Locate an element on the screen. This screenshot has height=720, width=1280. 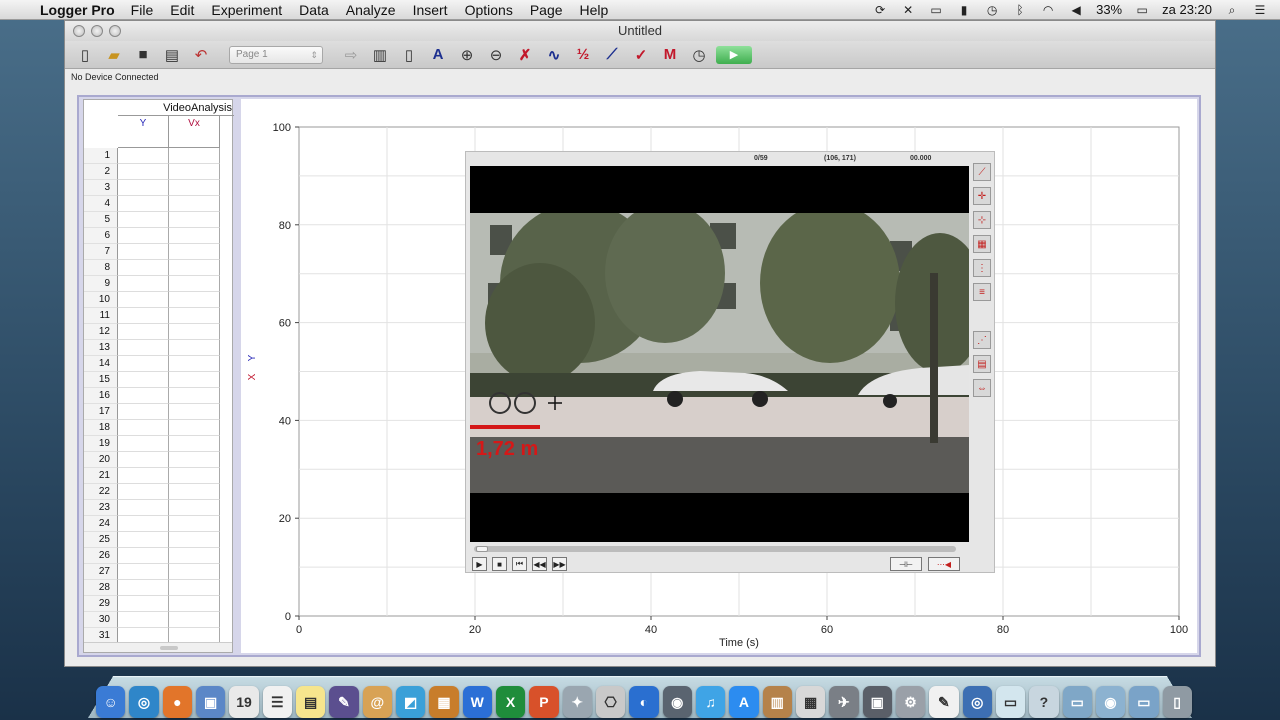
keynote-icon: ▦ is located at coordinates (444, 702).